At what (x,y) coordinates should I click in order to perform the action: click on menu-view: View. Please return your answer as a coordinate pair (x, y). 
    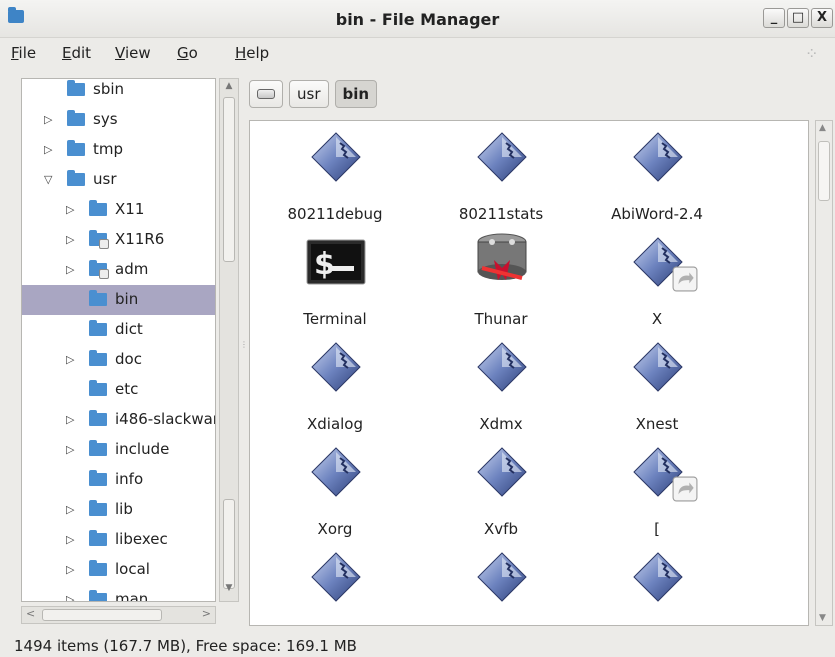
    Looking at the image, I should click on (133, 53).